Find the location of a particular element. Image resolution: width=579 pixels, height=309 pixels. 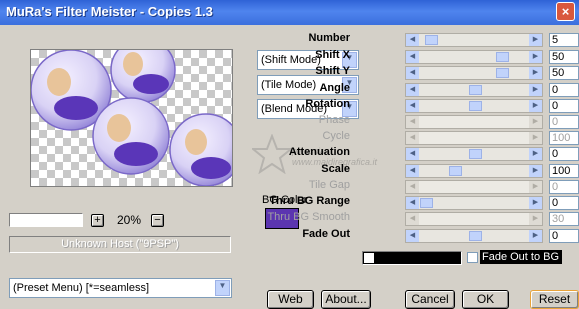

param-label: Angle is located at coordinates (334, 88).